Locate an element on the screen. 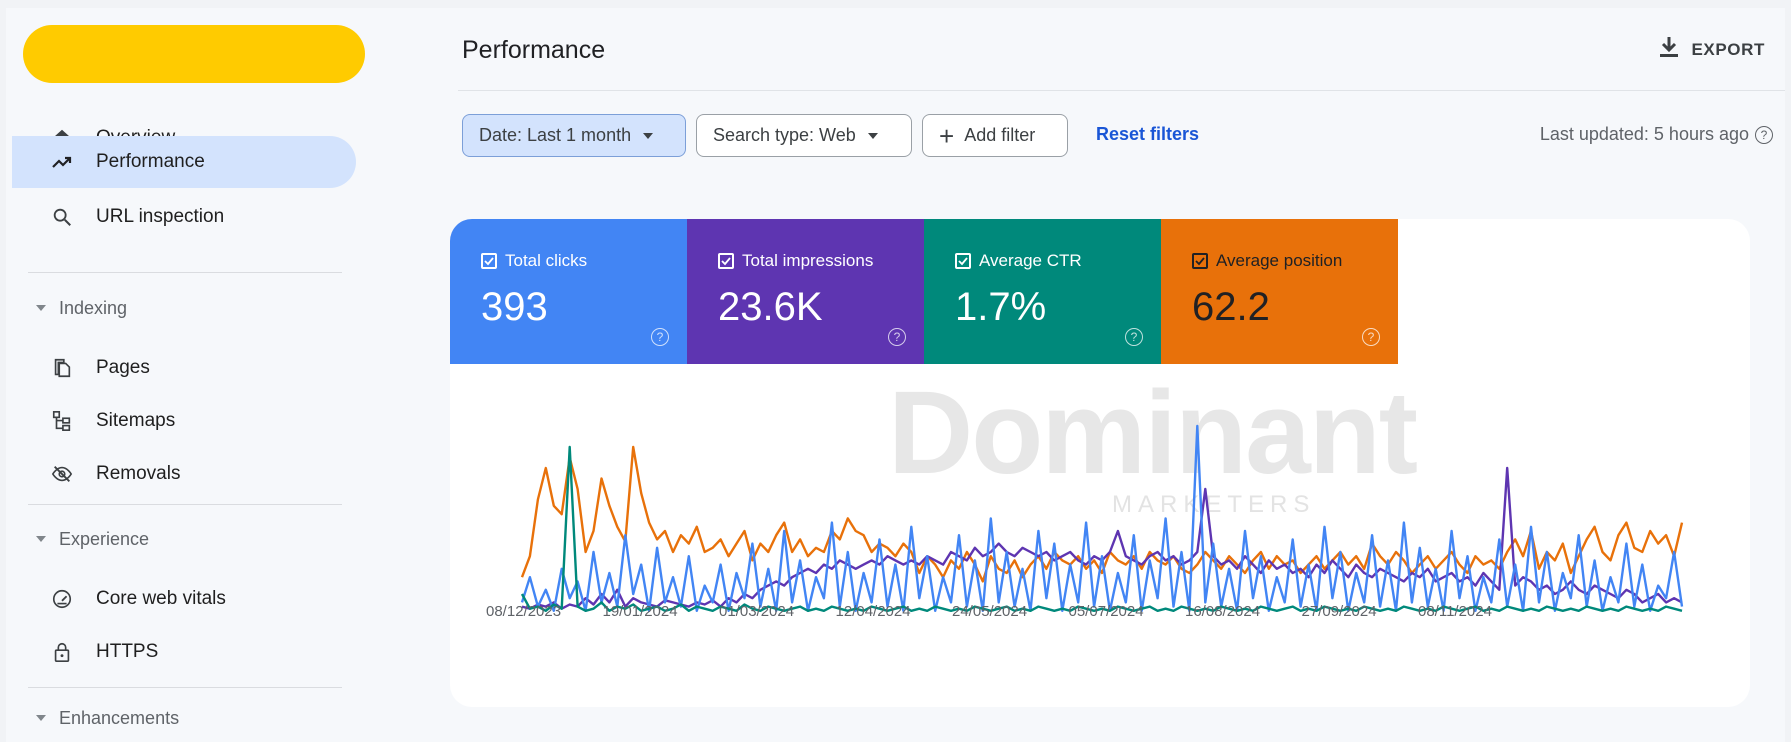  gauge-icon is located at coordinates (62, 599).